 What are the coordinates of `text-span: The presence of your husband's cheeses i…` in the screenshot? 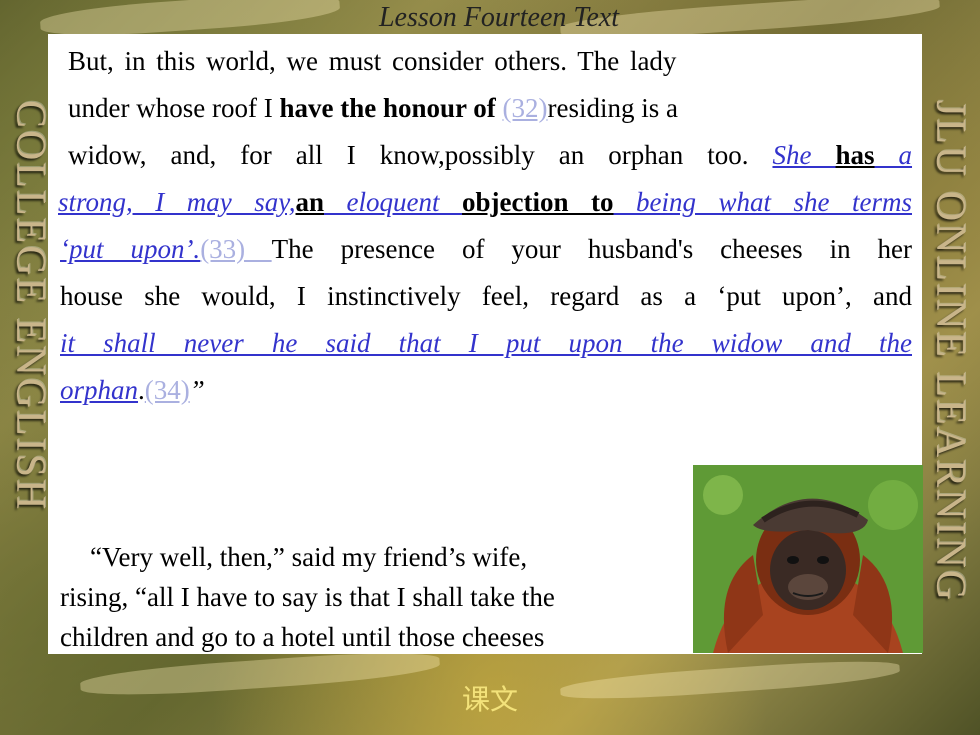 It's located at (591, 249).